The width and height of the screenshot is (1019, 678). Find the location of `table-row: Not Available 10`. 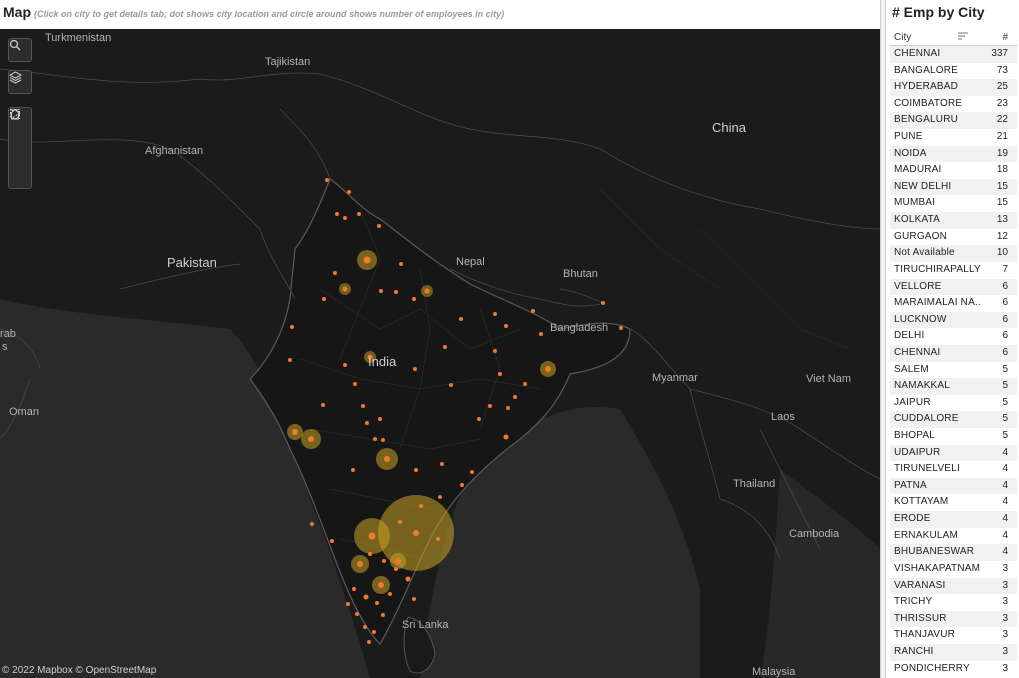

table-row: Not Available 10 is located at coordinates (953, 253).